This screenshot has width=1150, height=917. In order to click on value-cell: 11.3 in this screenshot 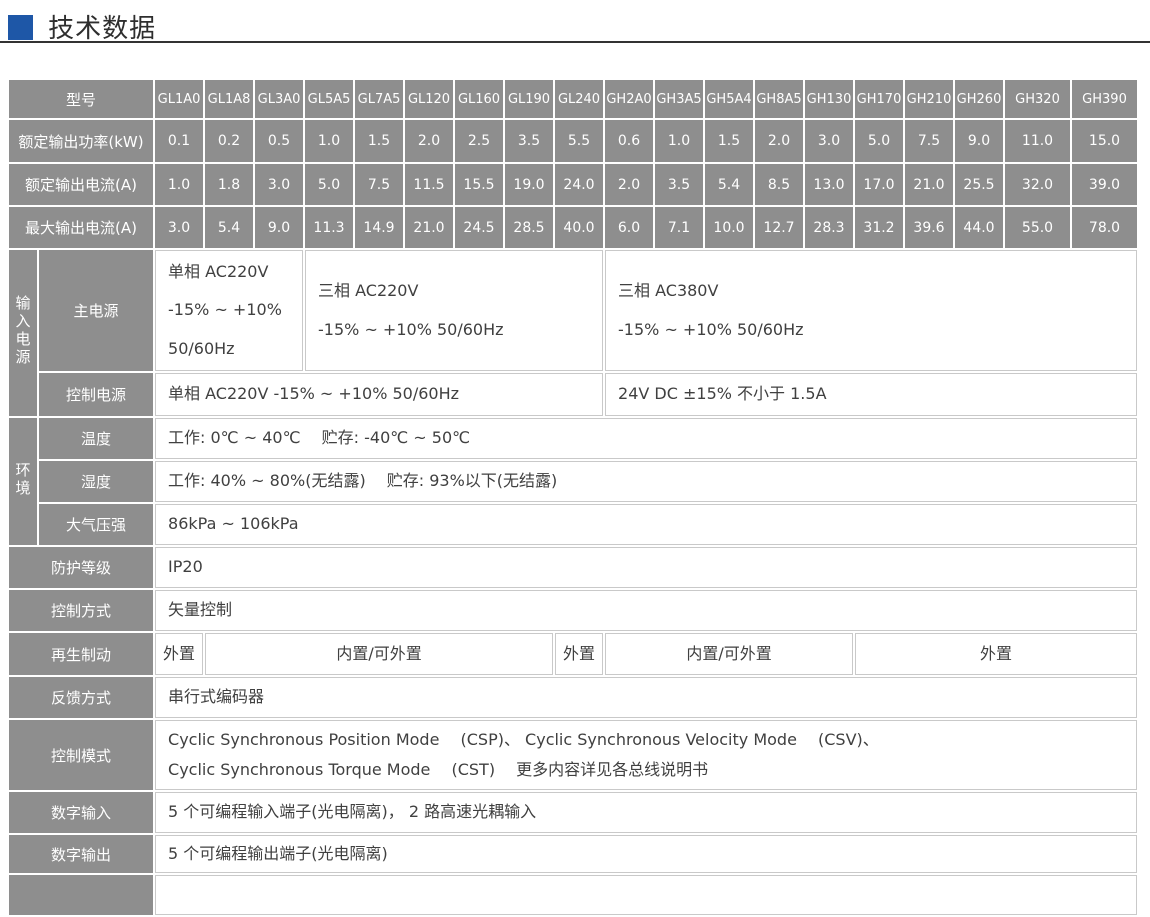, I will do `click(329, 227)`.